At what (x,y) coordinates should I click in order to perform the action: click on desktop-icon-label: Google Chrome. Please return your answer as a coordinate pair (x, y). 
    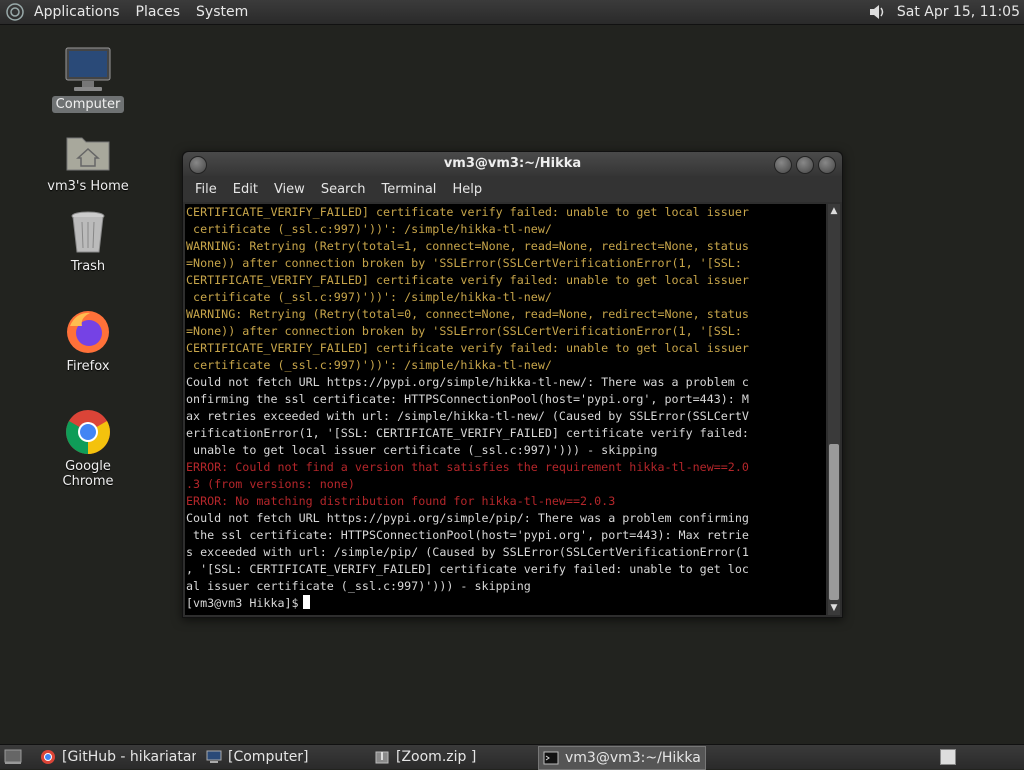
    Looking at the image, I should click on (88, 474).